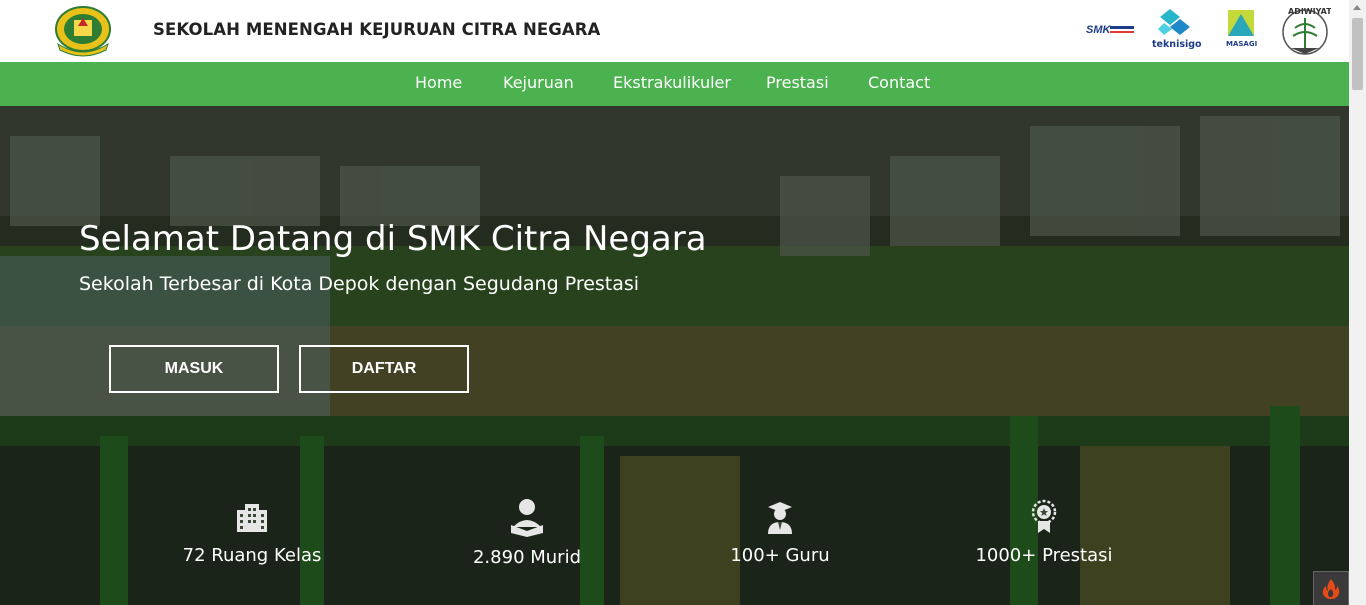 Image resolution: width=1366 pixels, height=605 pixels. Describe the element at coordinates (527, 518) in the screenshot. I see `student-reading-icon` at that location.